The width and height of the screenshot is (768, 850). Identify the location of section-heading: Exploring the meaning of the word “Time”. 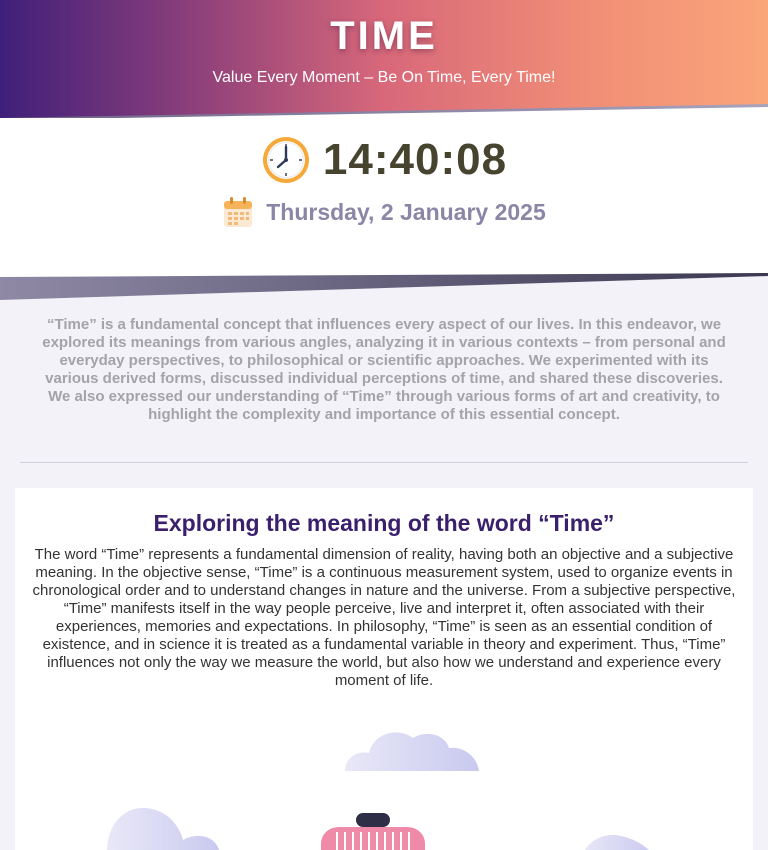
(384, 523).